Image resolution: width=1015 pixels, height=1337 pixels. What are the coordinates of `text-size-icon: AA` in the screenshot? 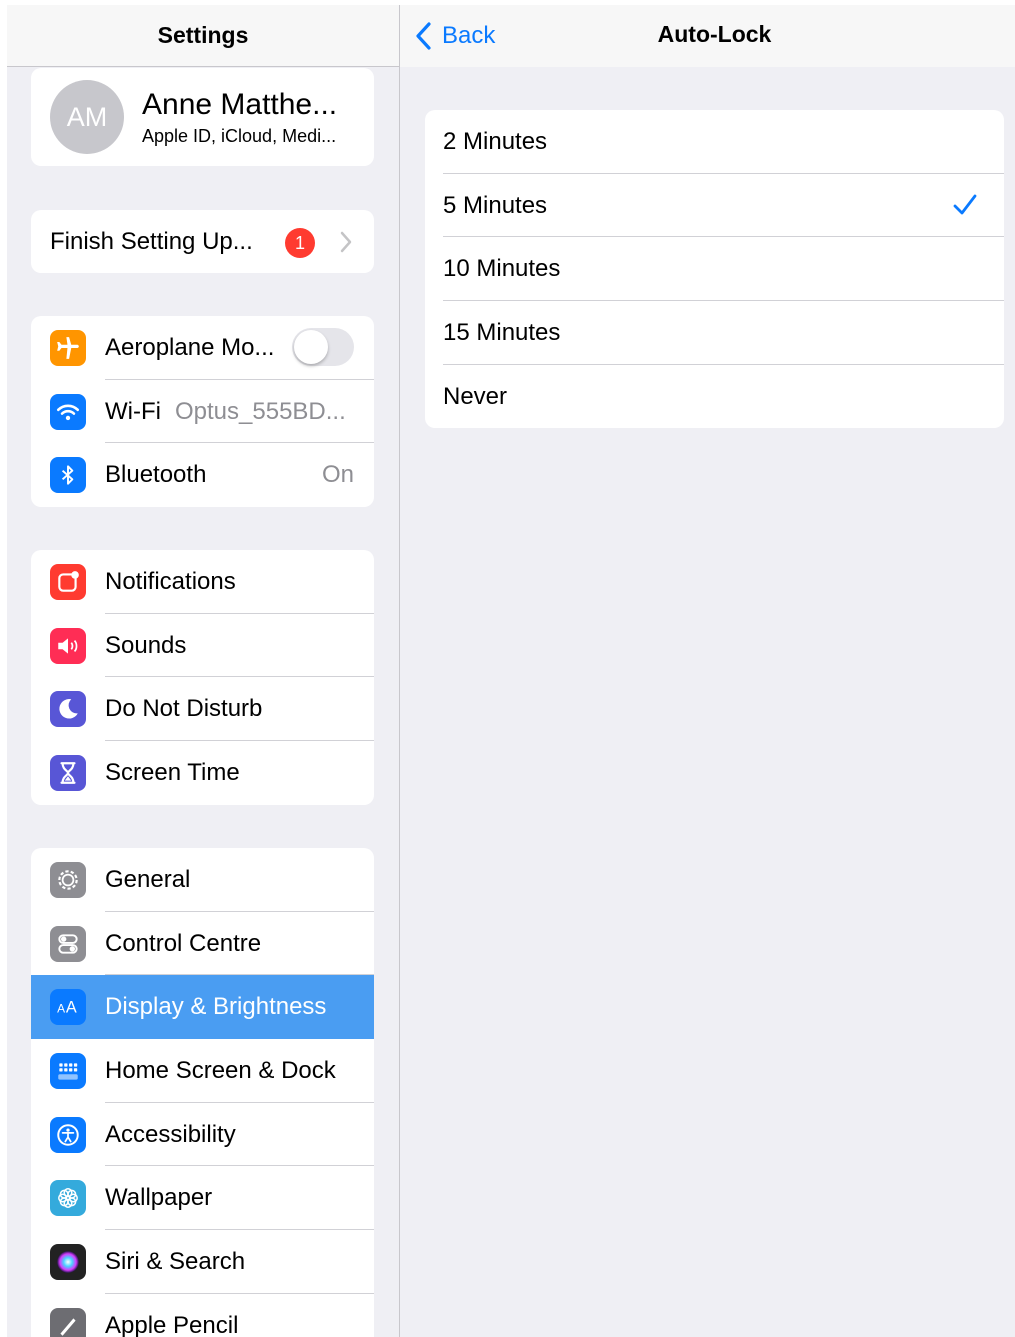 It's located at (68, 1007).